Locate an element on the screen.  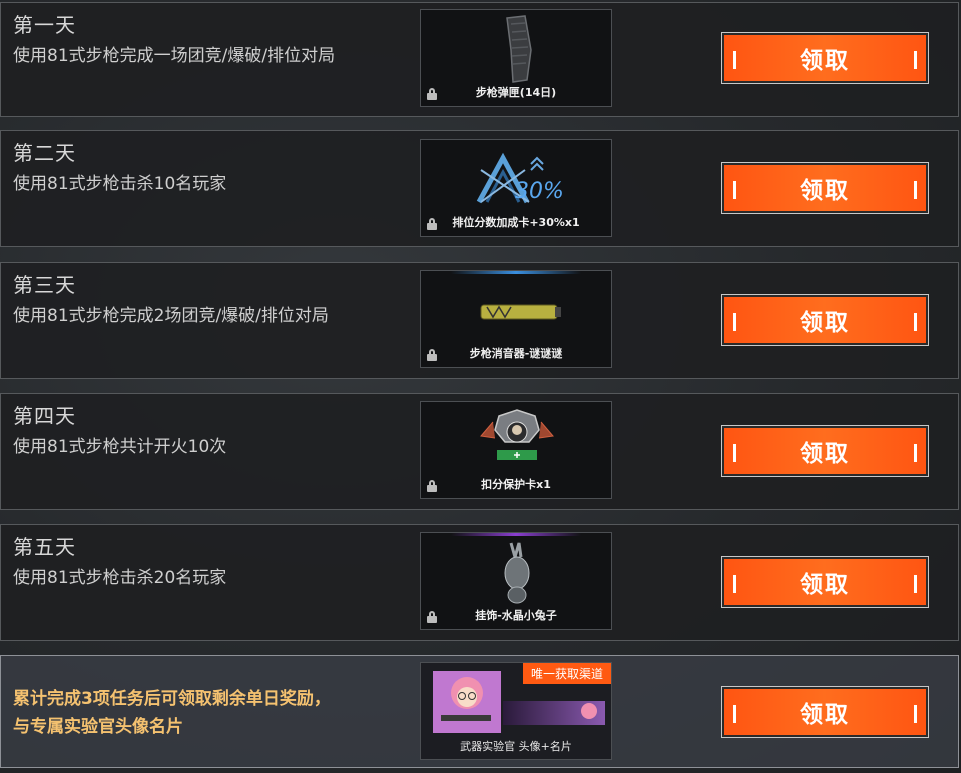
reward-card-day-4: 扣分保护卡x1 is located at coordinates (516, 450).